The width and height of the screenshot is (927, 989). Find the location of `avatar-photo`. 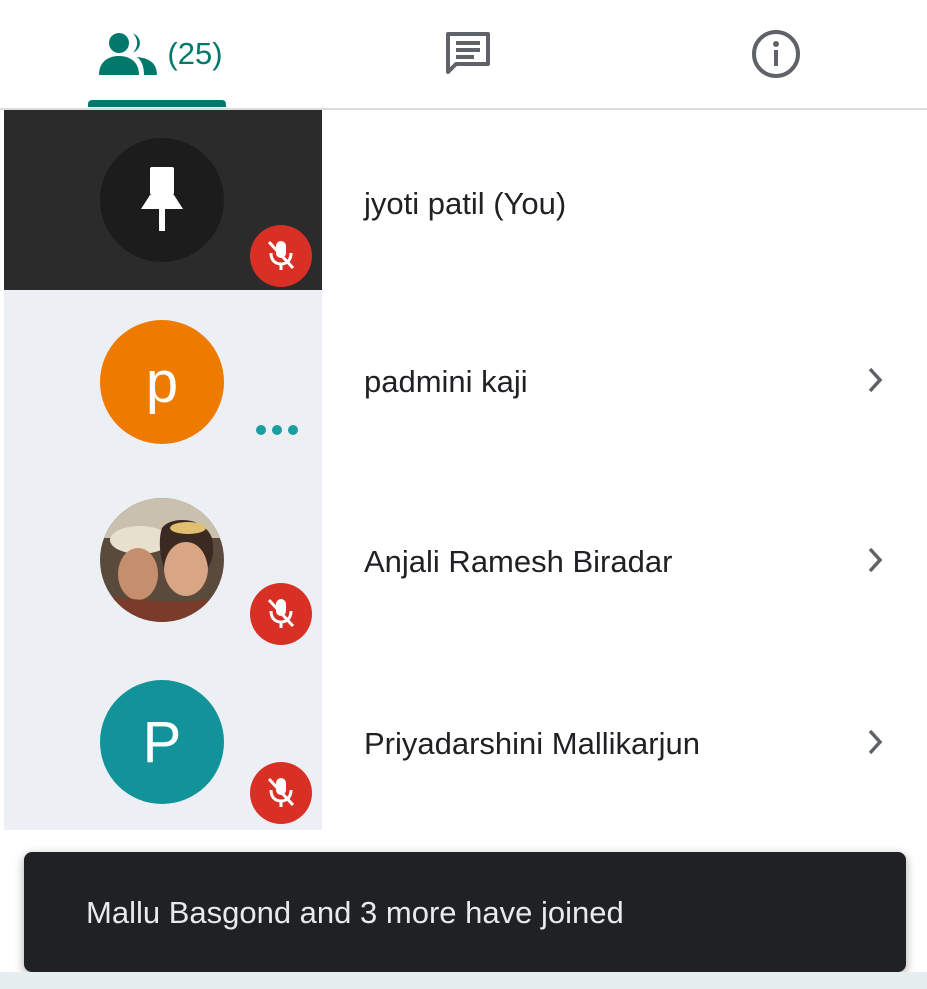

avatar-photo is located at coordinates (162, 560).